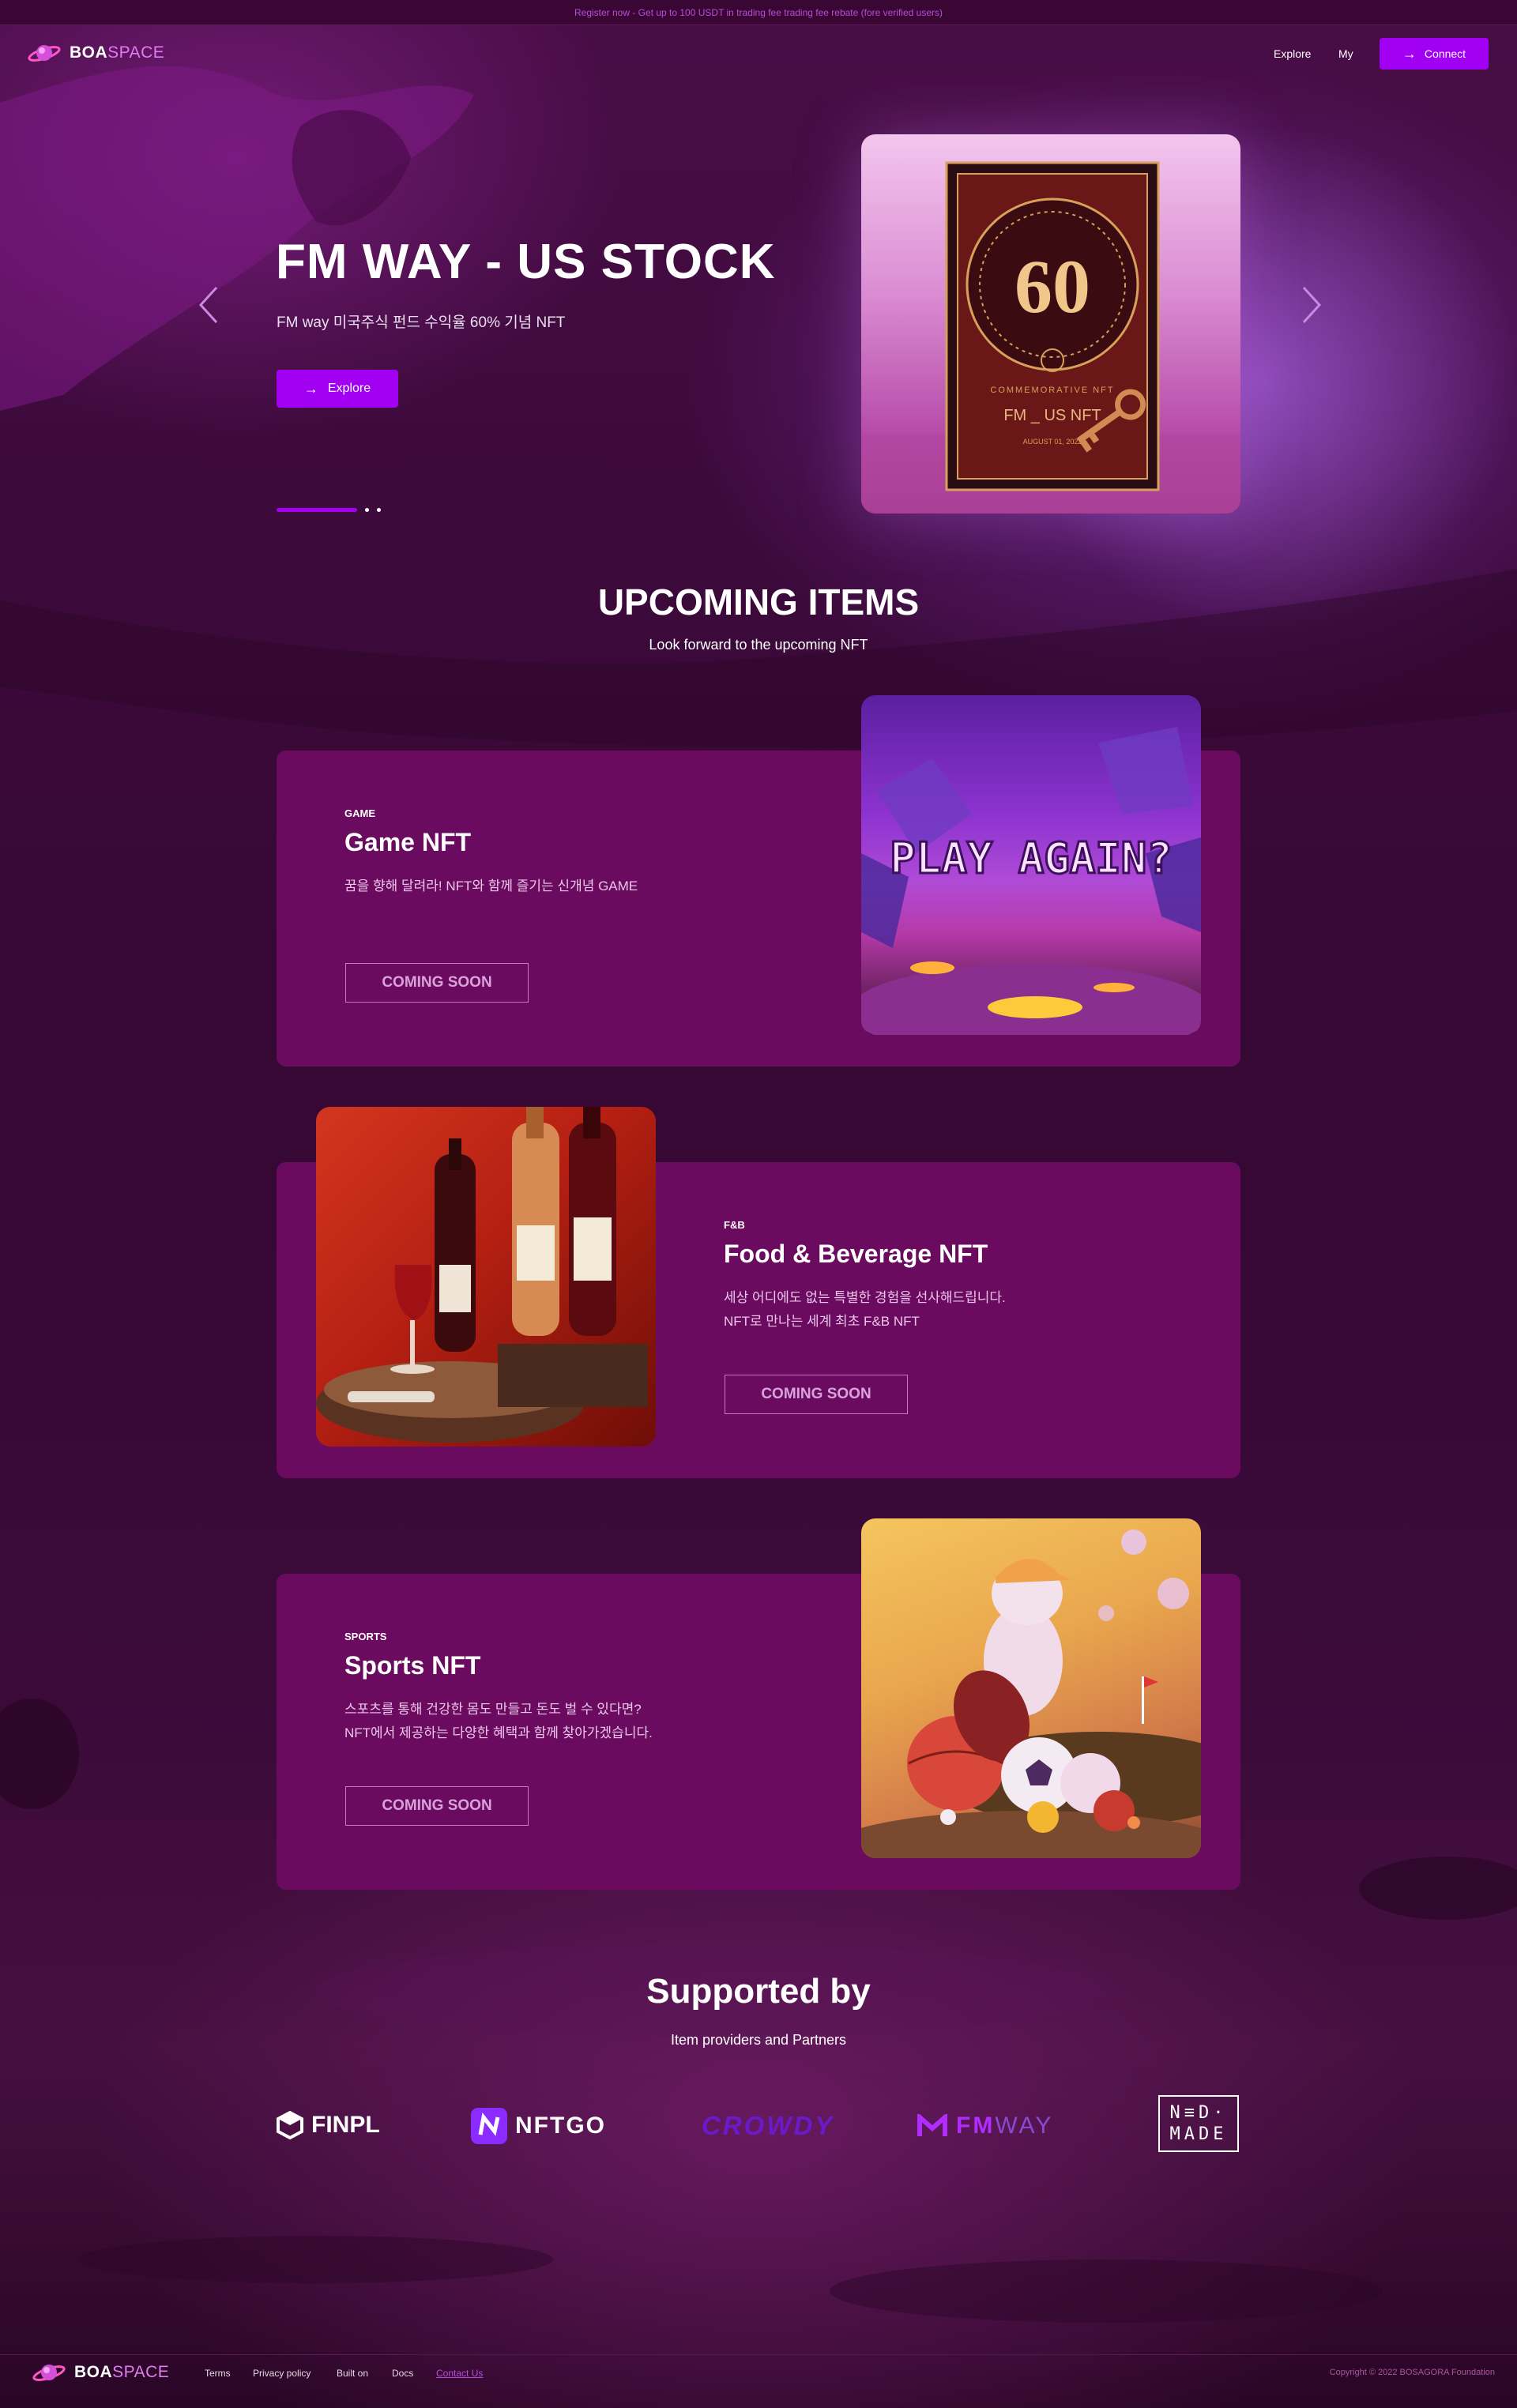 Image resolution: width=1517 pixels, height=2408 pixels. What do you see at coordinates (489, 2126) in the screenshot?
I see `nftgo-n-icon` at bounding box center [489, 2126].